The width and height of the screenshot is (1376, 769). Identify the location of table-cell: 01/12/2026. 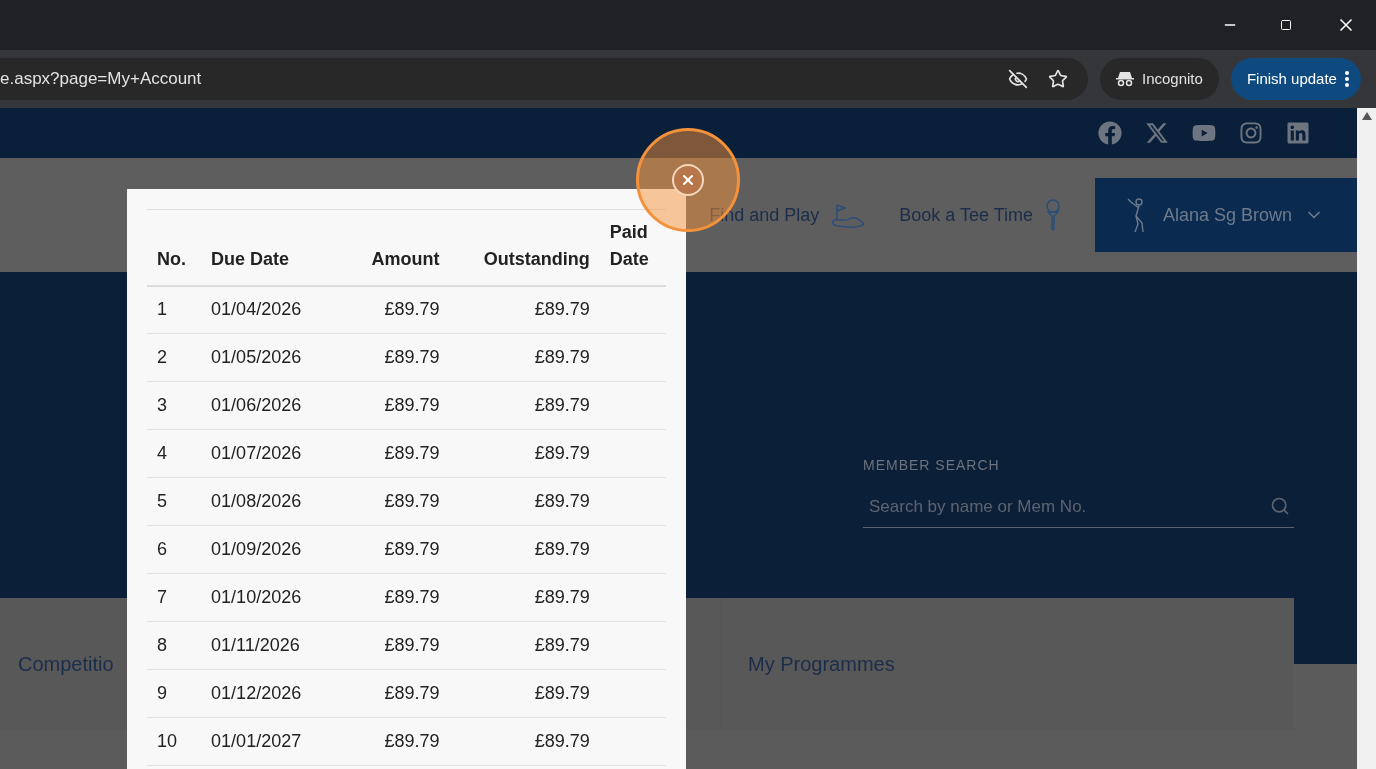
(270, 693).